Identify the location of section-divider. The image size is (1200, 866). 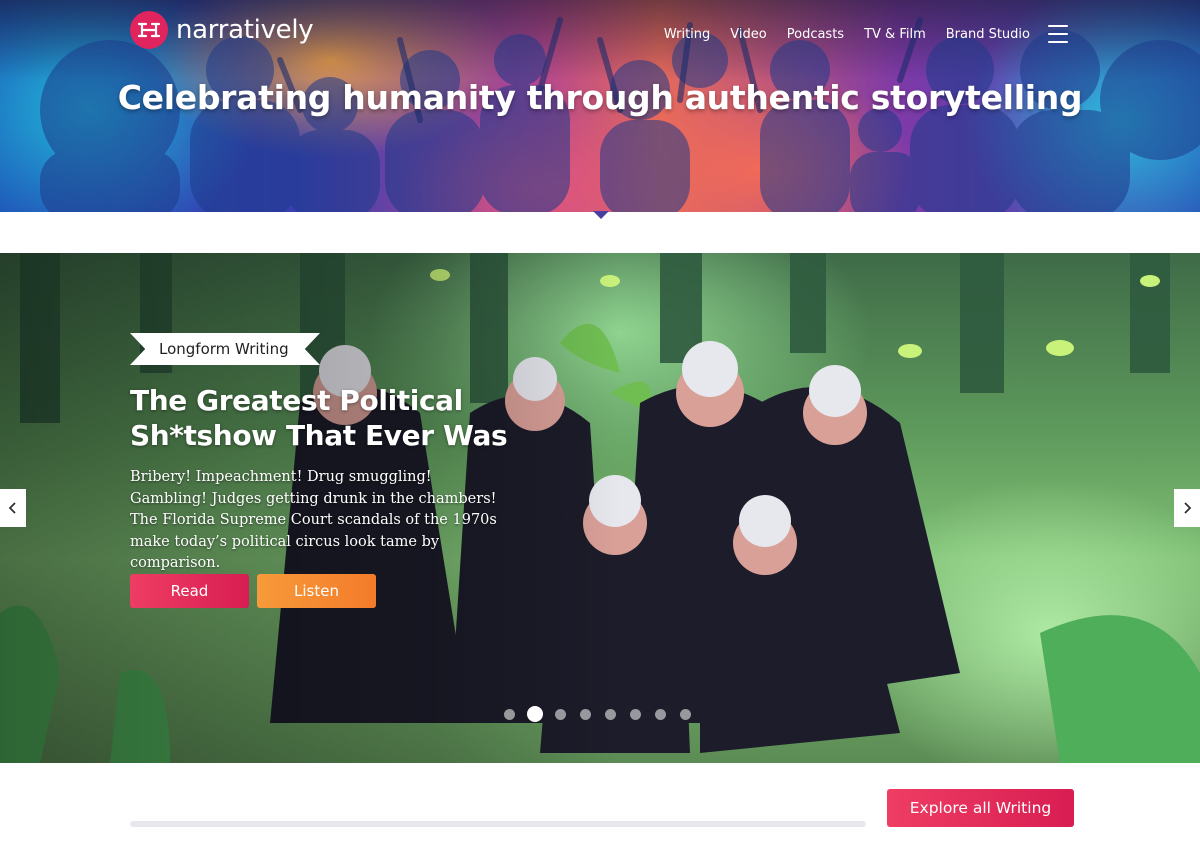
(498, 824).